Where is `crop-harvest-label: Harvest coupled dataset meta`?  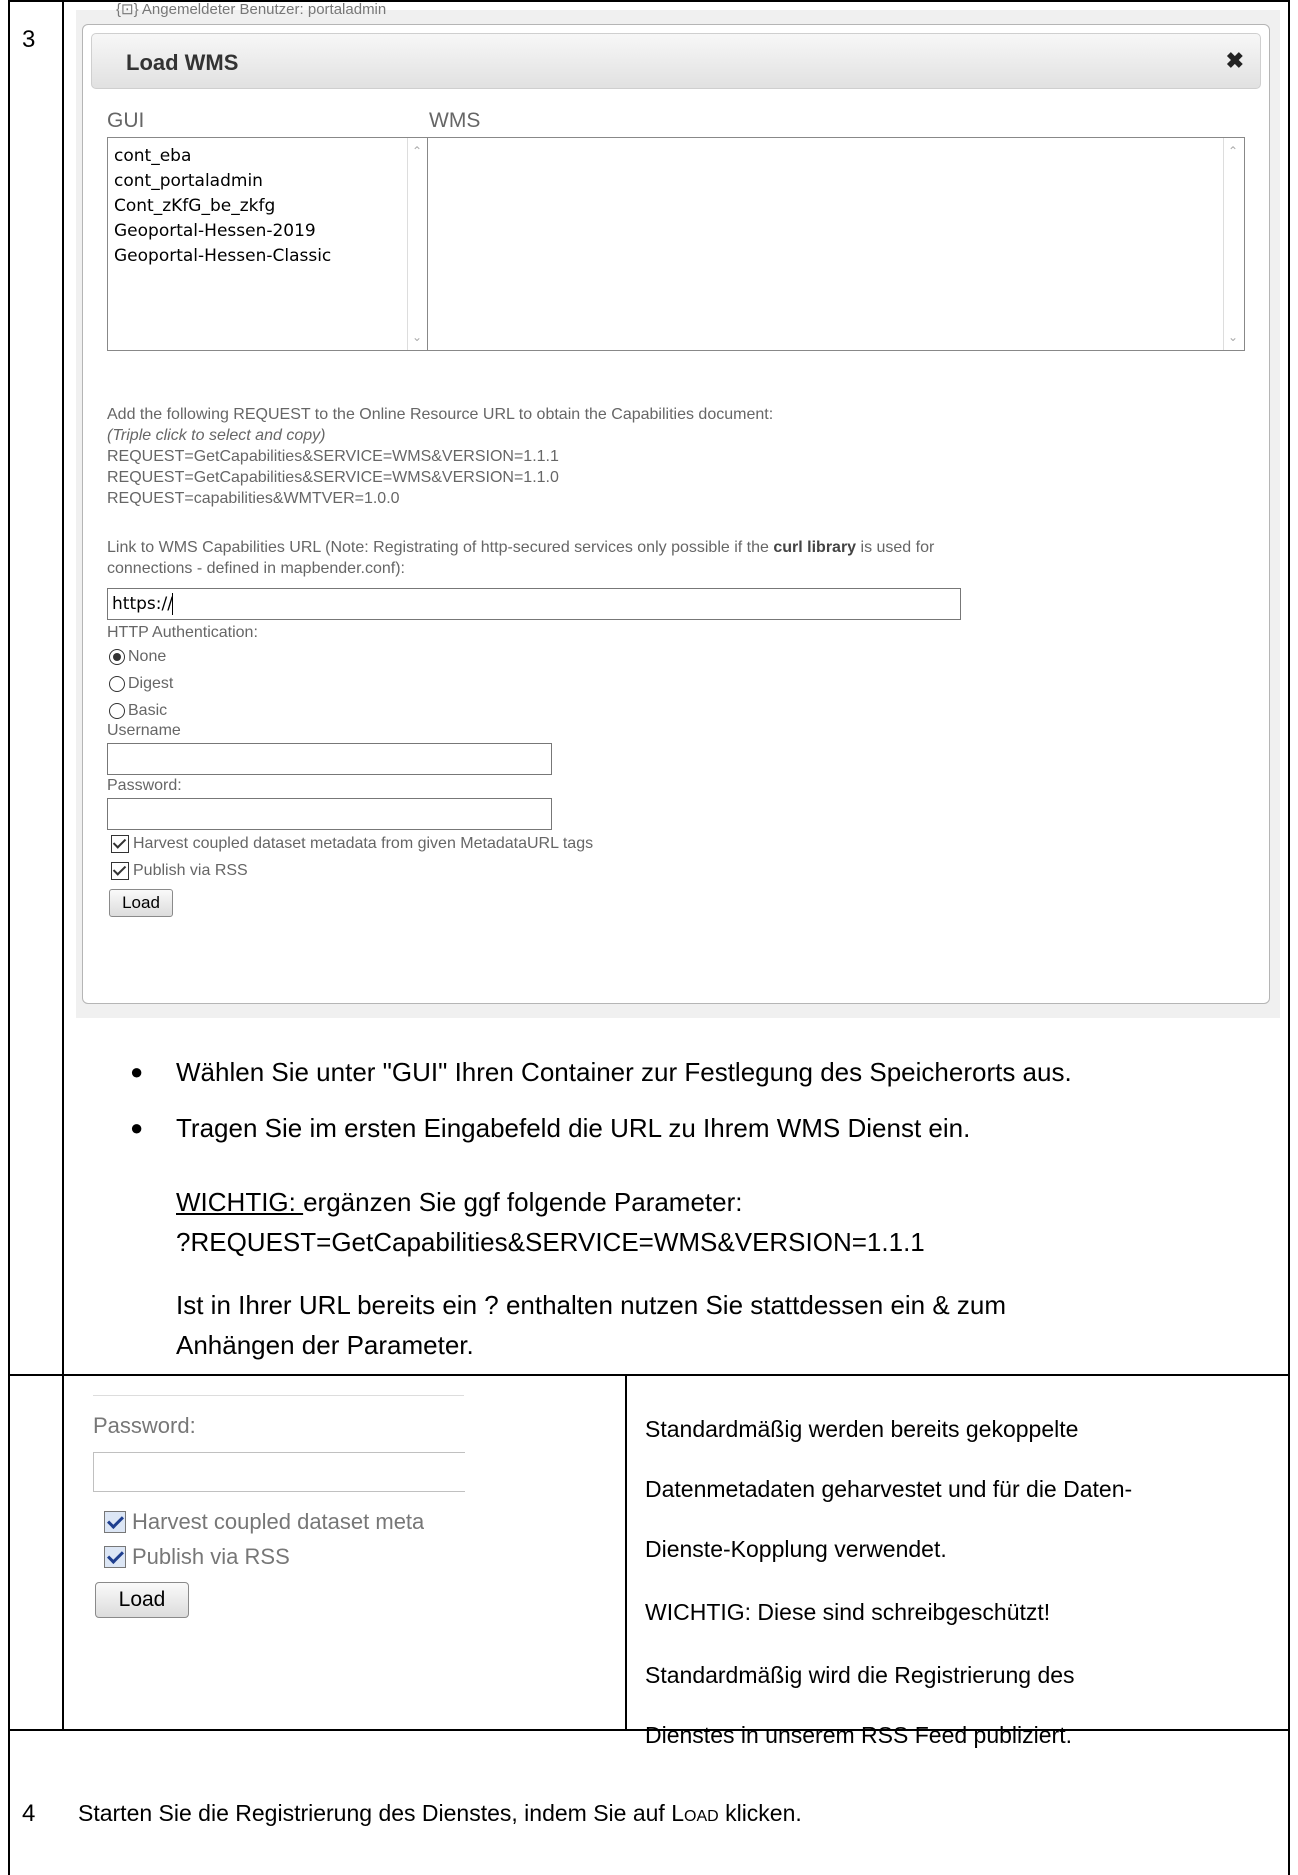
crop-harvest-label: Harvest coupled dataset meta is located at coordinates (278, 1521).